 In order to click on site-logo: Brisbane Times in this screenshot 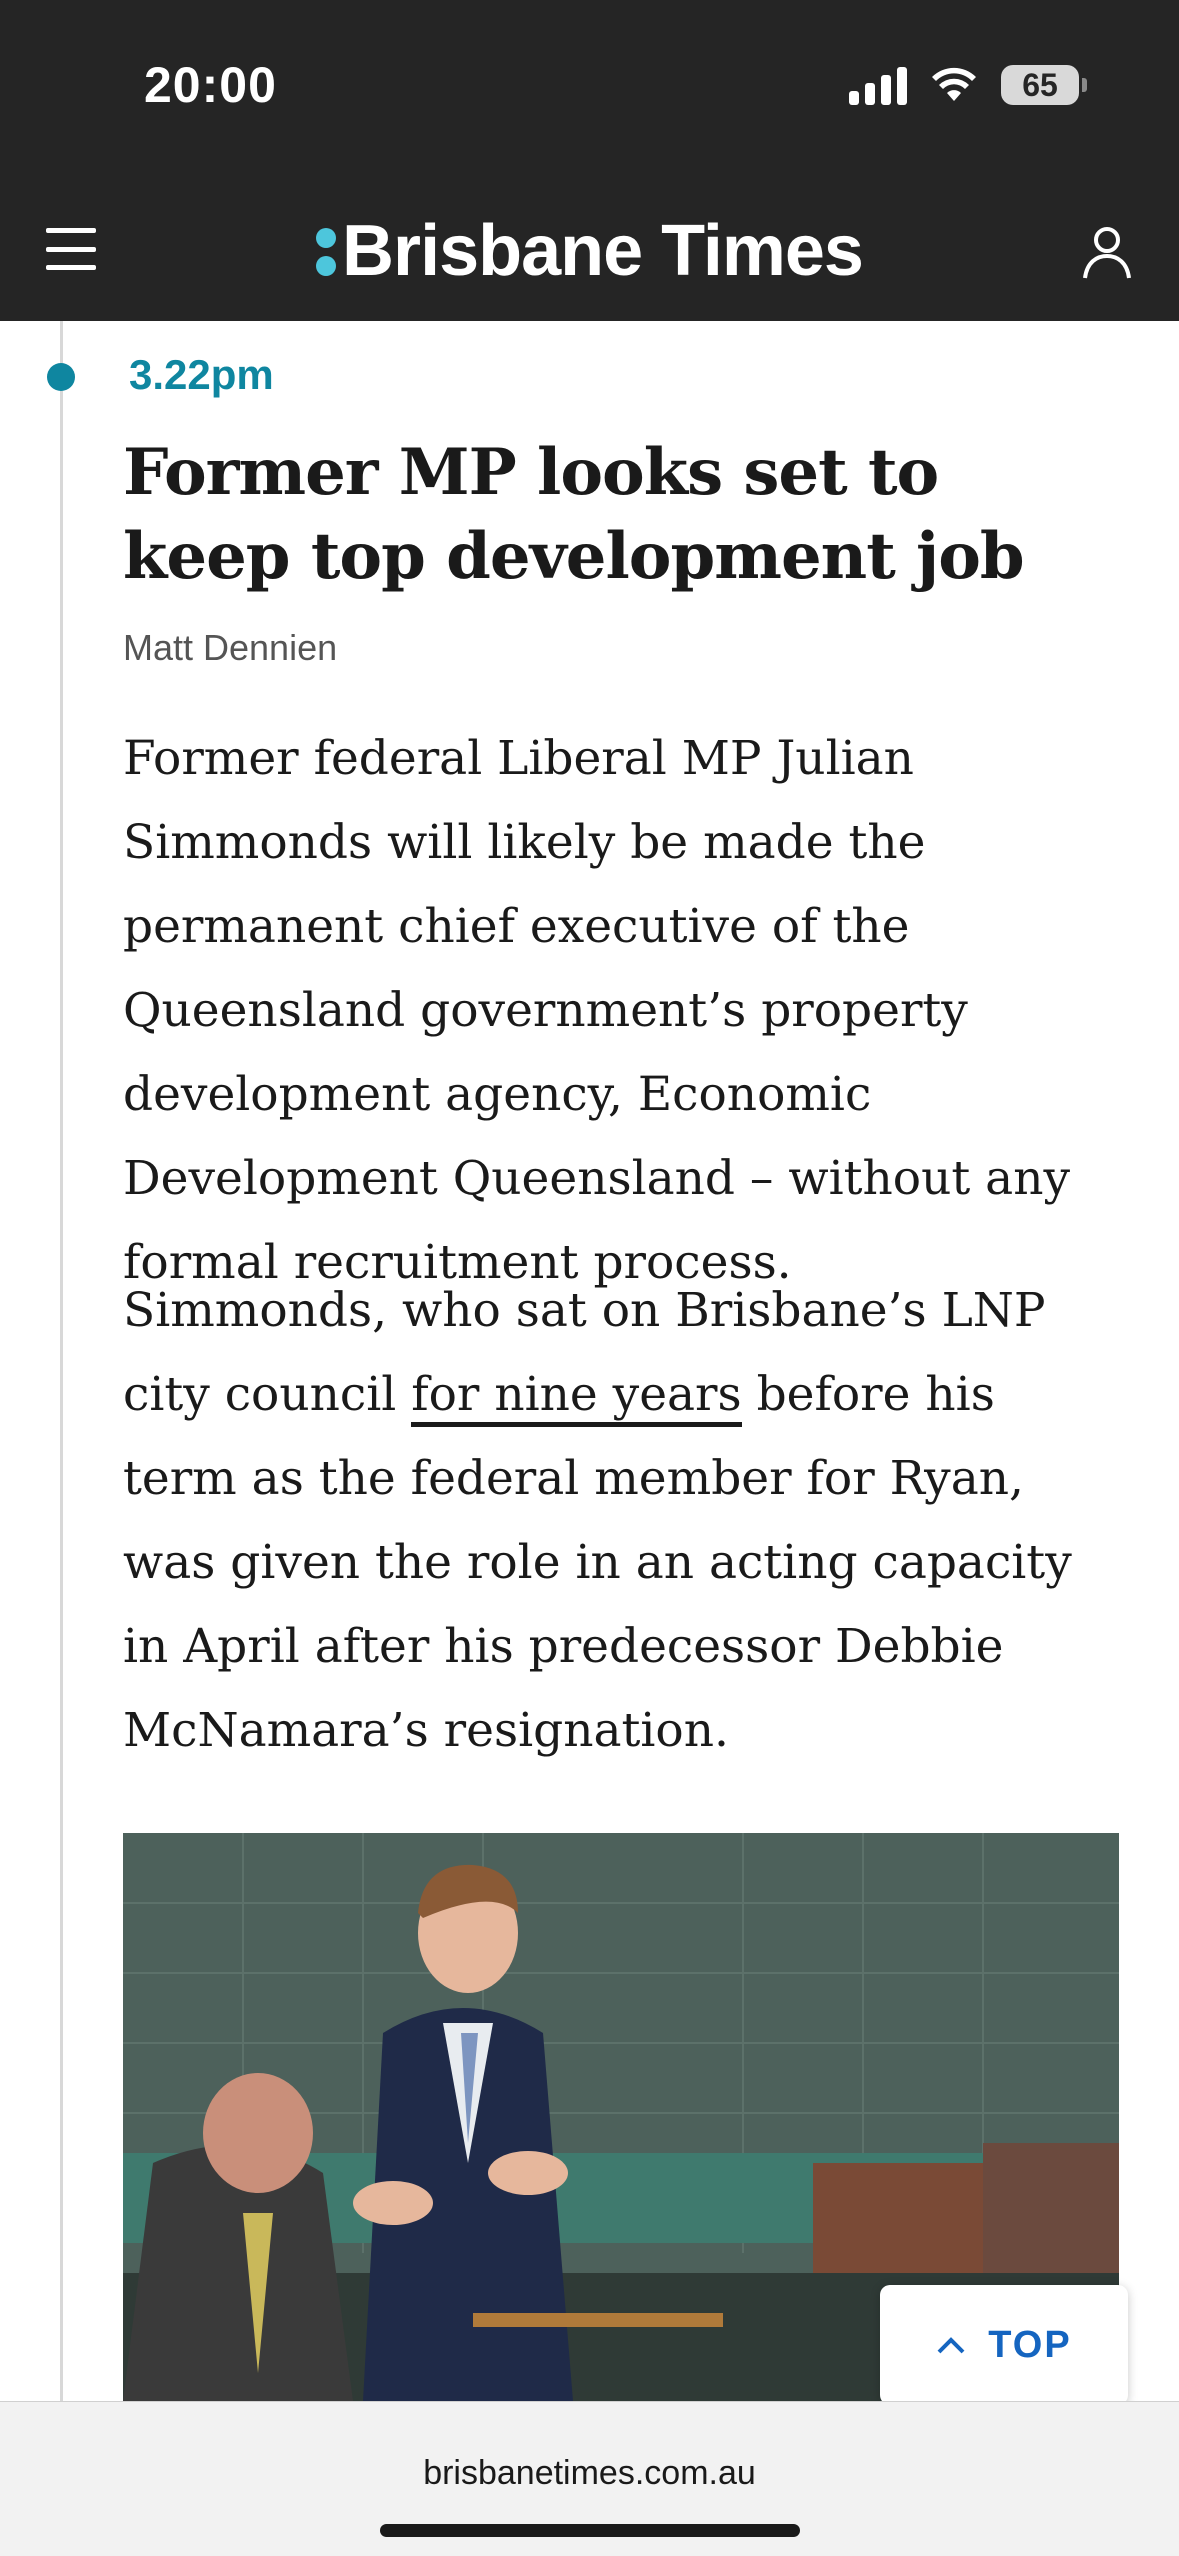, I will do `click(589, 251)`.